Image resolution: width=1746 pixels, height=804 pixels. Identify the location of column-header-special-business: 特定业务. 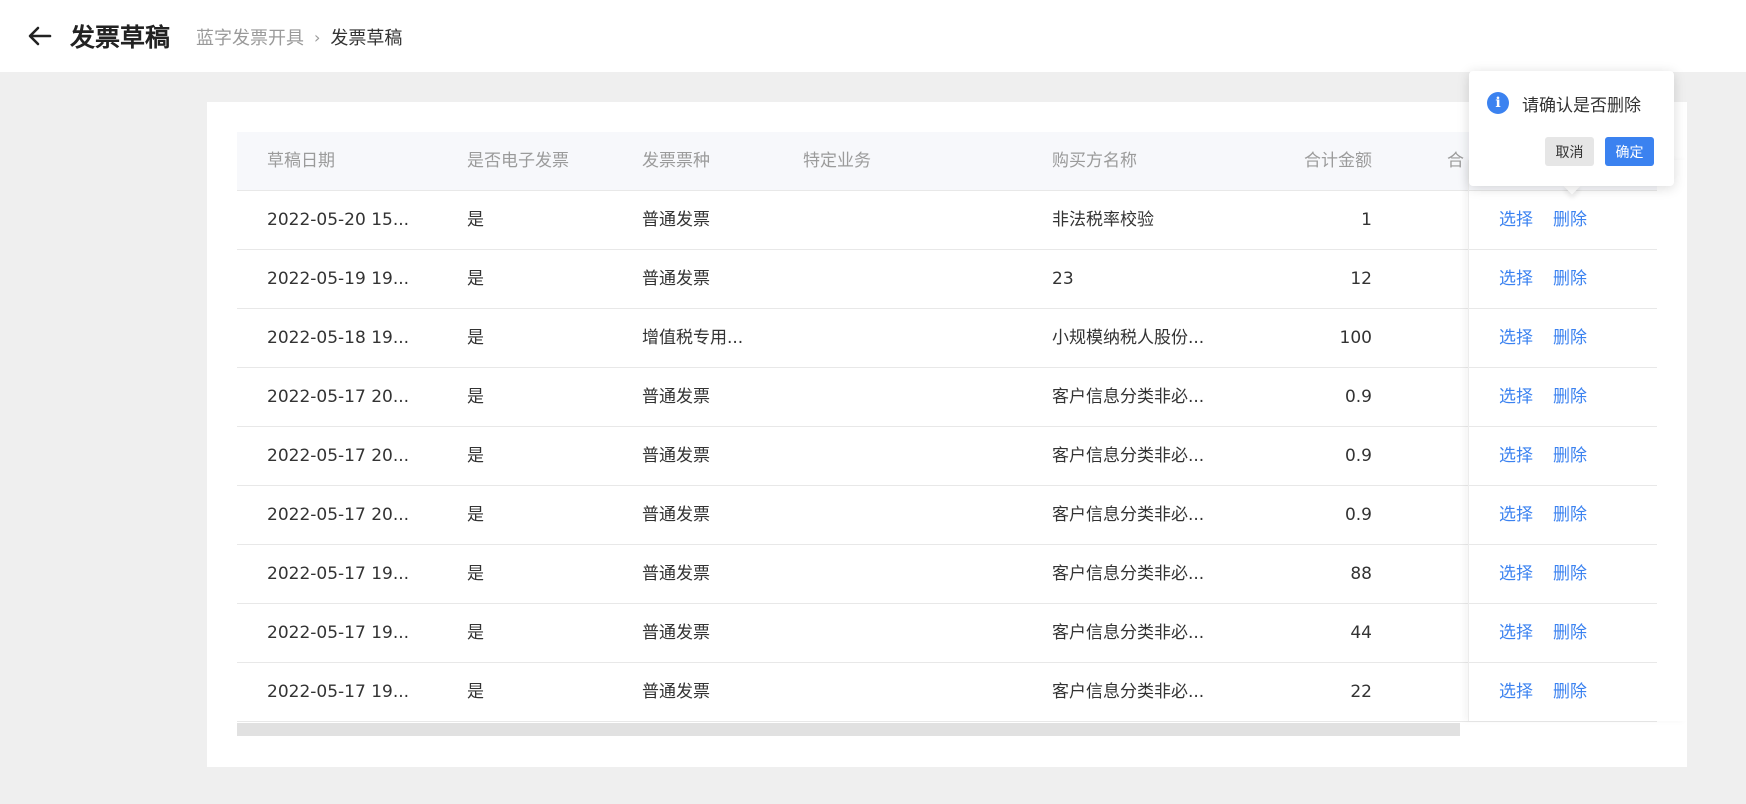
(837, 161).